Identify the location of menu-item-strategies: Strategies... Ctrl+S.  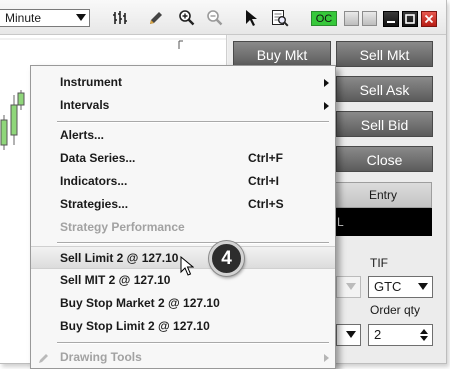
(183, 204).